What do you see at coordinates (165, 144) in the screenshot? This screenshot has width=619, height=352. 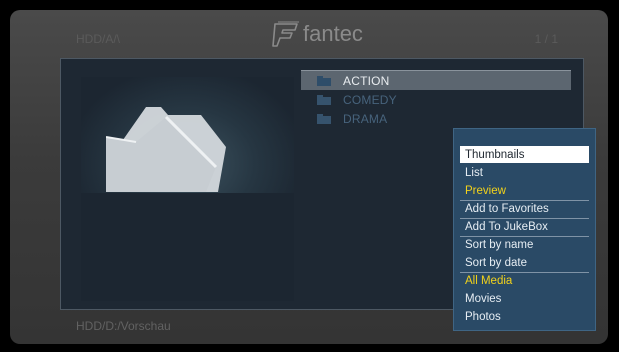 I see `folder-thumbnail-icon` at bounding box center [165, 144].